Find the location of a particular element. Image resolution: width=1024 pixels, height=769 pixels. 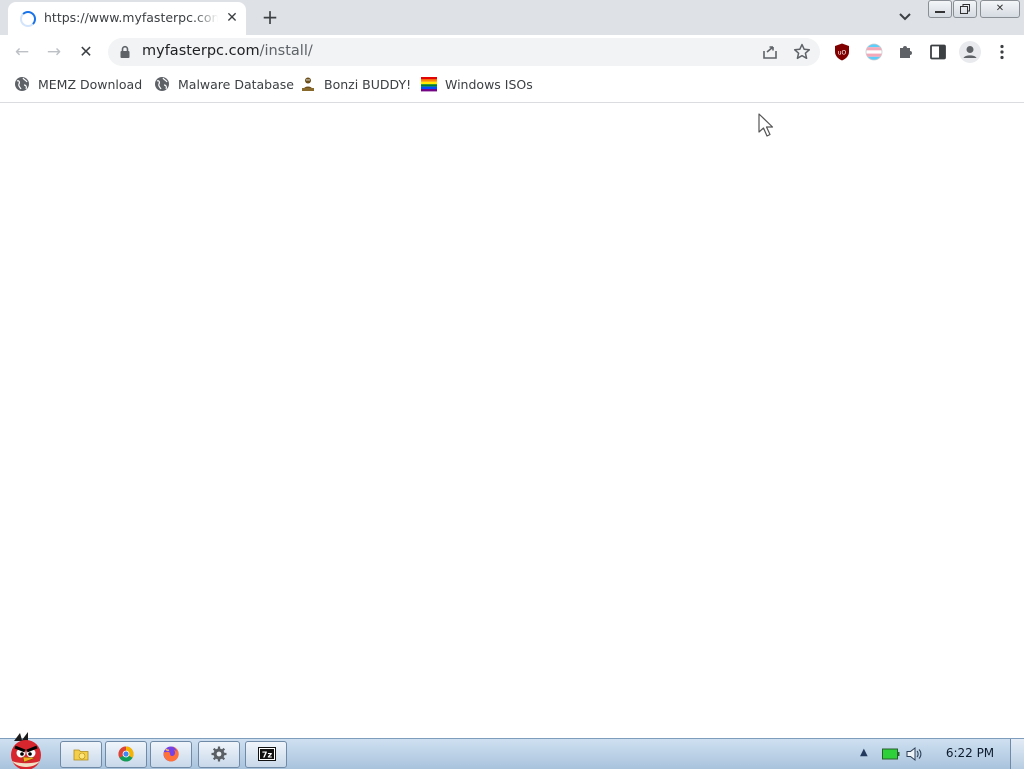

ublock-icon: uO is located at coordinates (842, 52).